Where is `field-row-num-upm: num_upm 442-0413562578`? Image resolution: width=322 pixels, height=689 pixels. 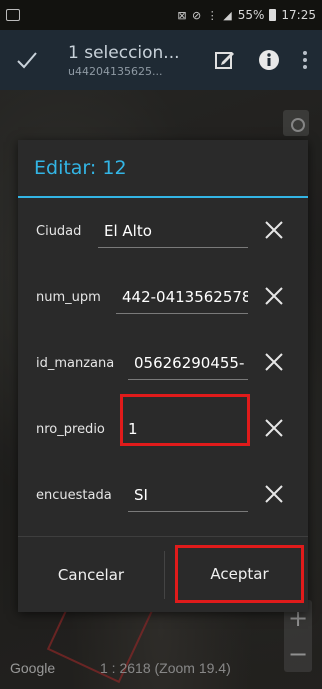 field-row-num-upm: num_upm 442-0413562578 is located at coordinates (163, 298).